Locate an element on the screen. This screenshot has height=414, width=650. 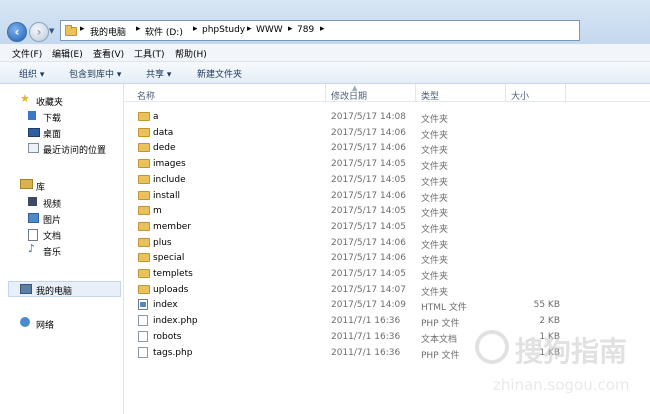
menu-edit: 编辑(E) is located at coordinates (67, 53).